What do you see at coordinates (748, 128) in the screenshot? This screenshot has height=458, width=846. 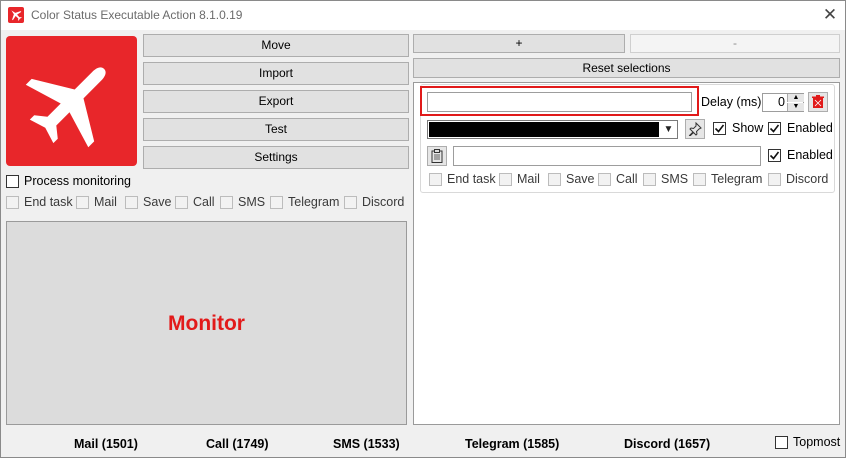 I see `show-label: Show` at bounding box center [748, 128].